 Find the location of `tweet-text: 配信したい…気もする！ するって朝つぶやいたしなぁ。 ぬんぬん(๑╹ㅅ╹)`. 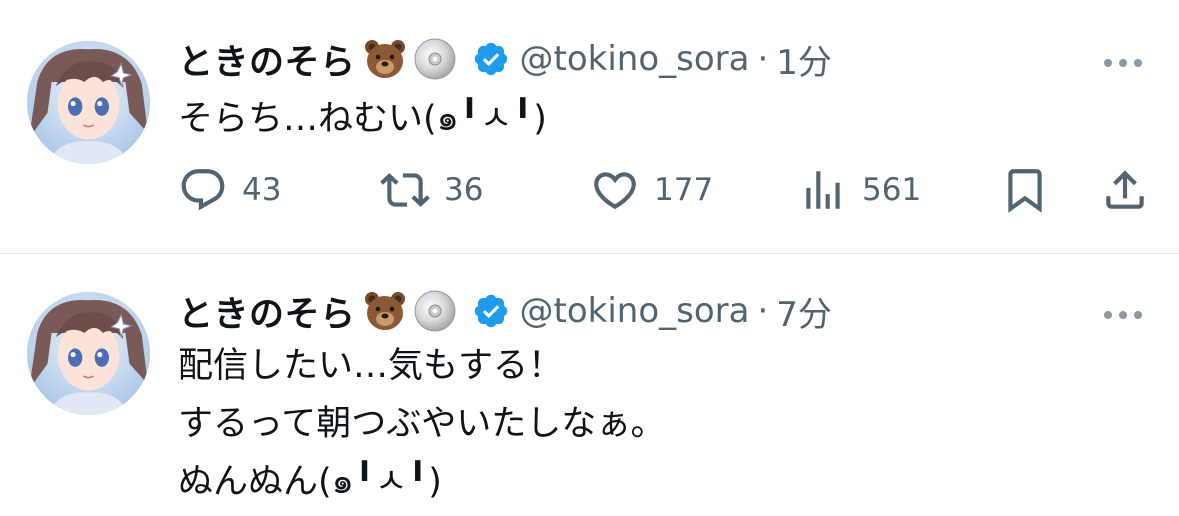

tweet-text: 配信したい…気もする！ するって朝つぶやいたしなぁ。 ぬんぬん(๑╹ㅅ╹) is located at coordinates (422, 424).